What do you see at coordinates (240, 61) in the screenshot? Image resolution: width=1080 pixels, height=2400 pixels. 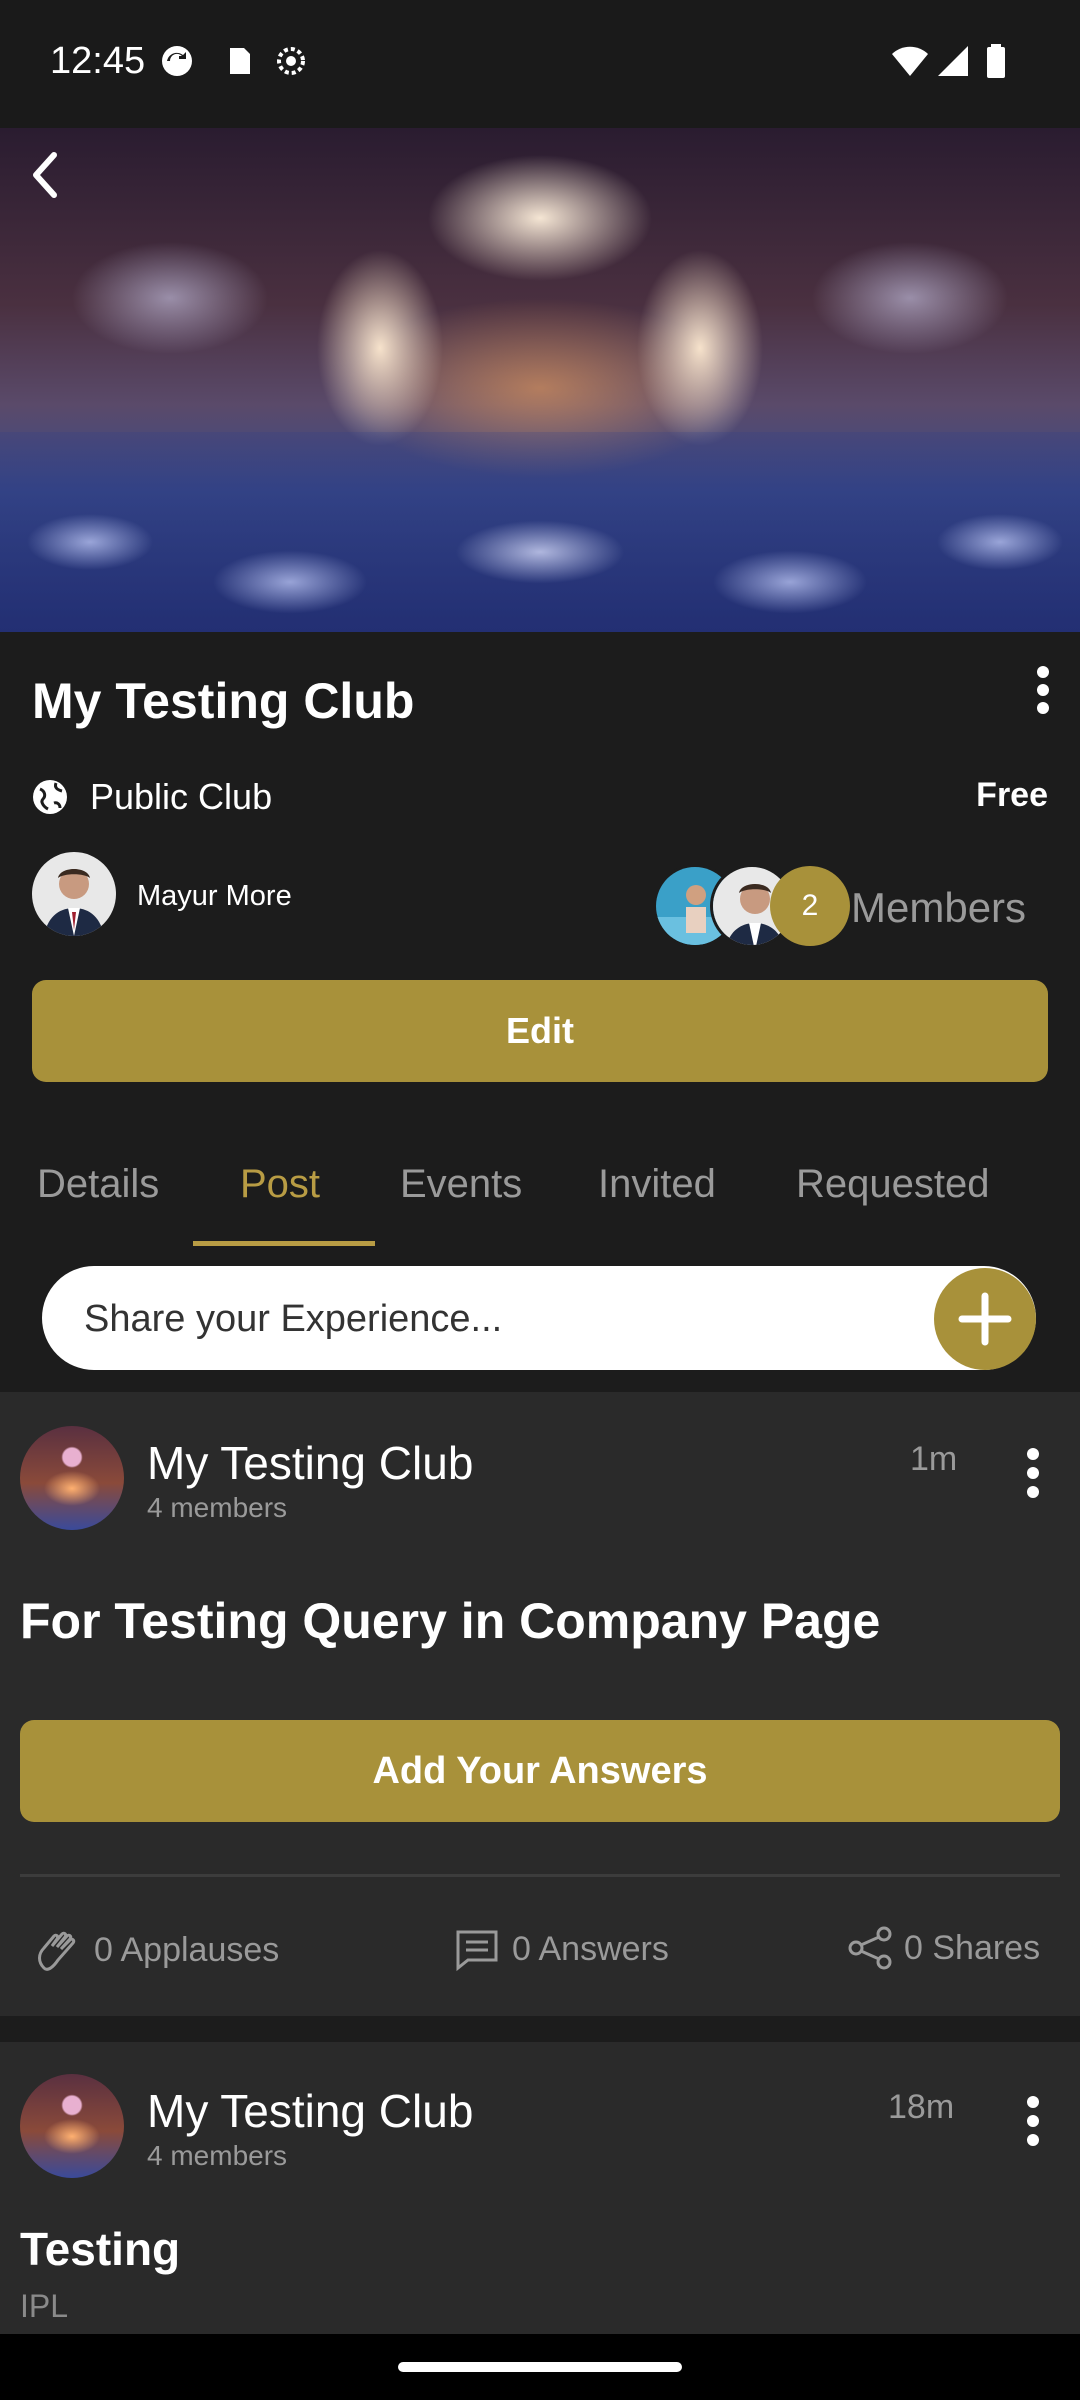 I see `sd-card-icon` at bounding box center [240, 61].